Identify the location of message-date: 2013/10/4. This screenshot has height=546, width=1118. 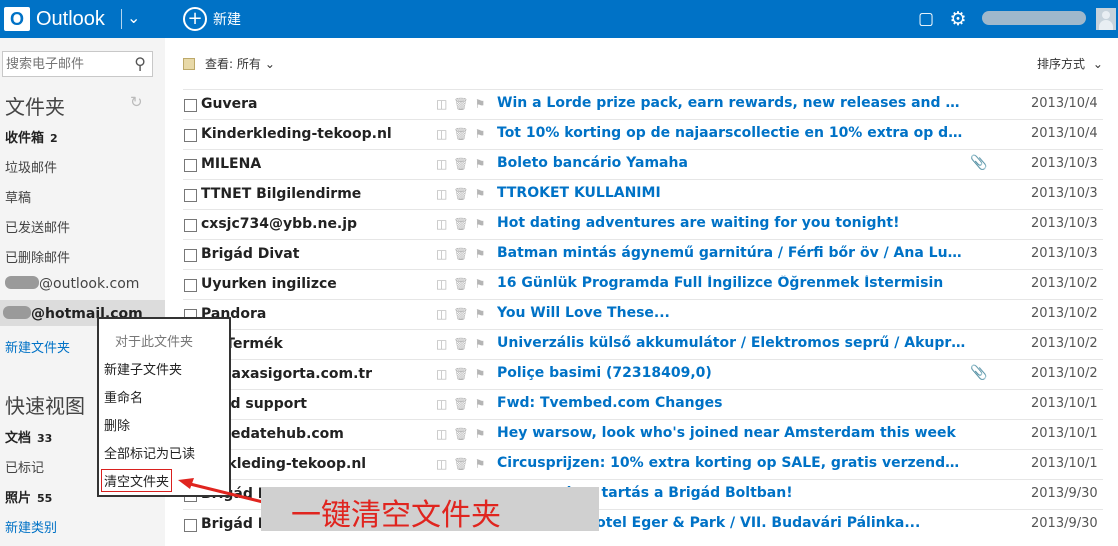
(1064, 133).